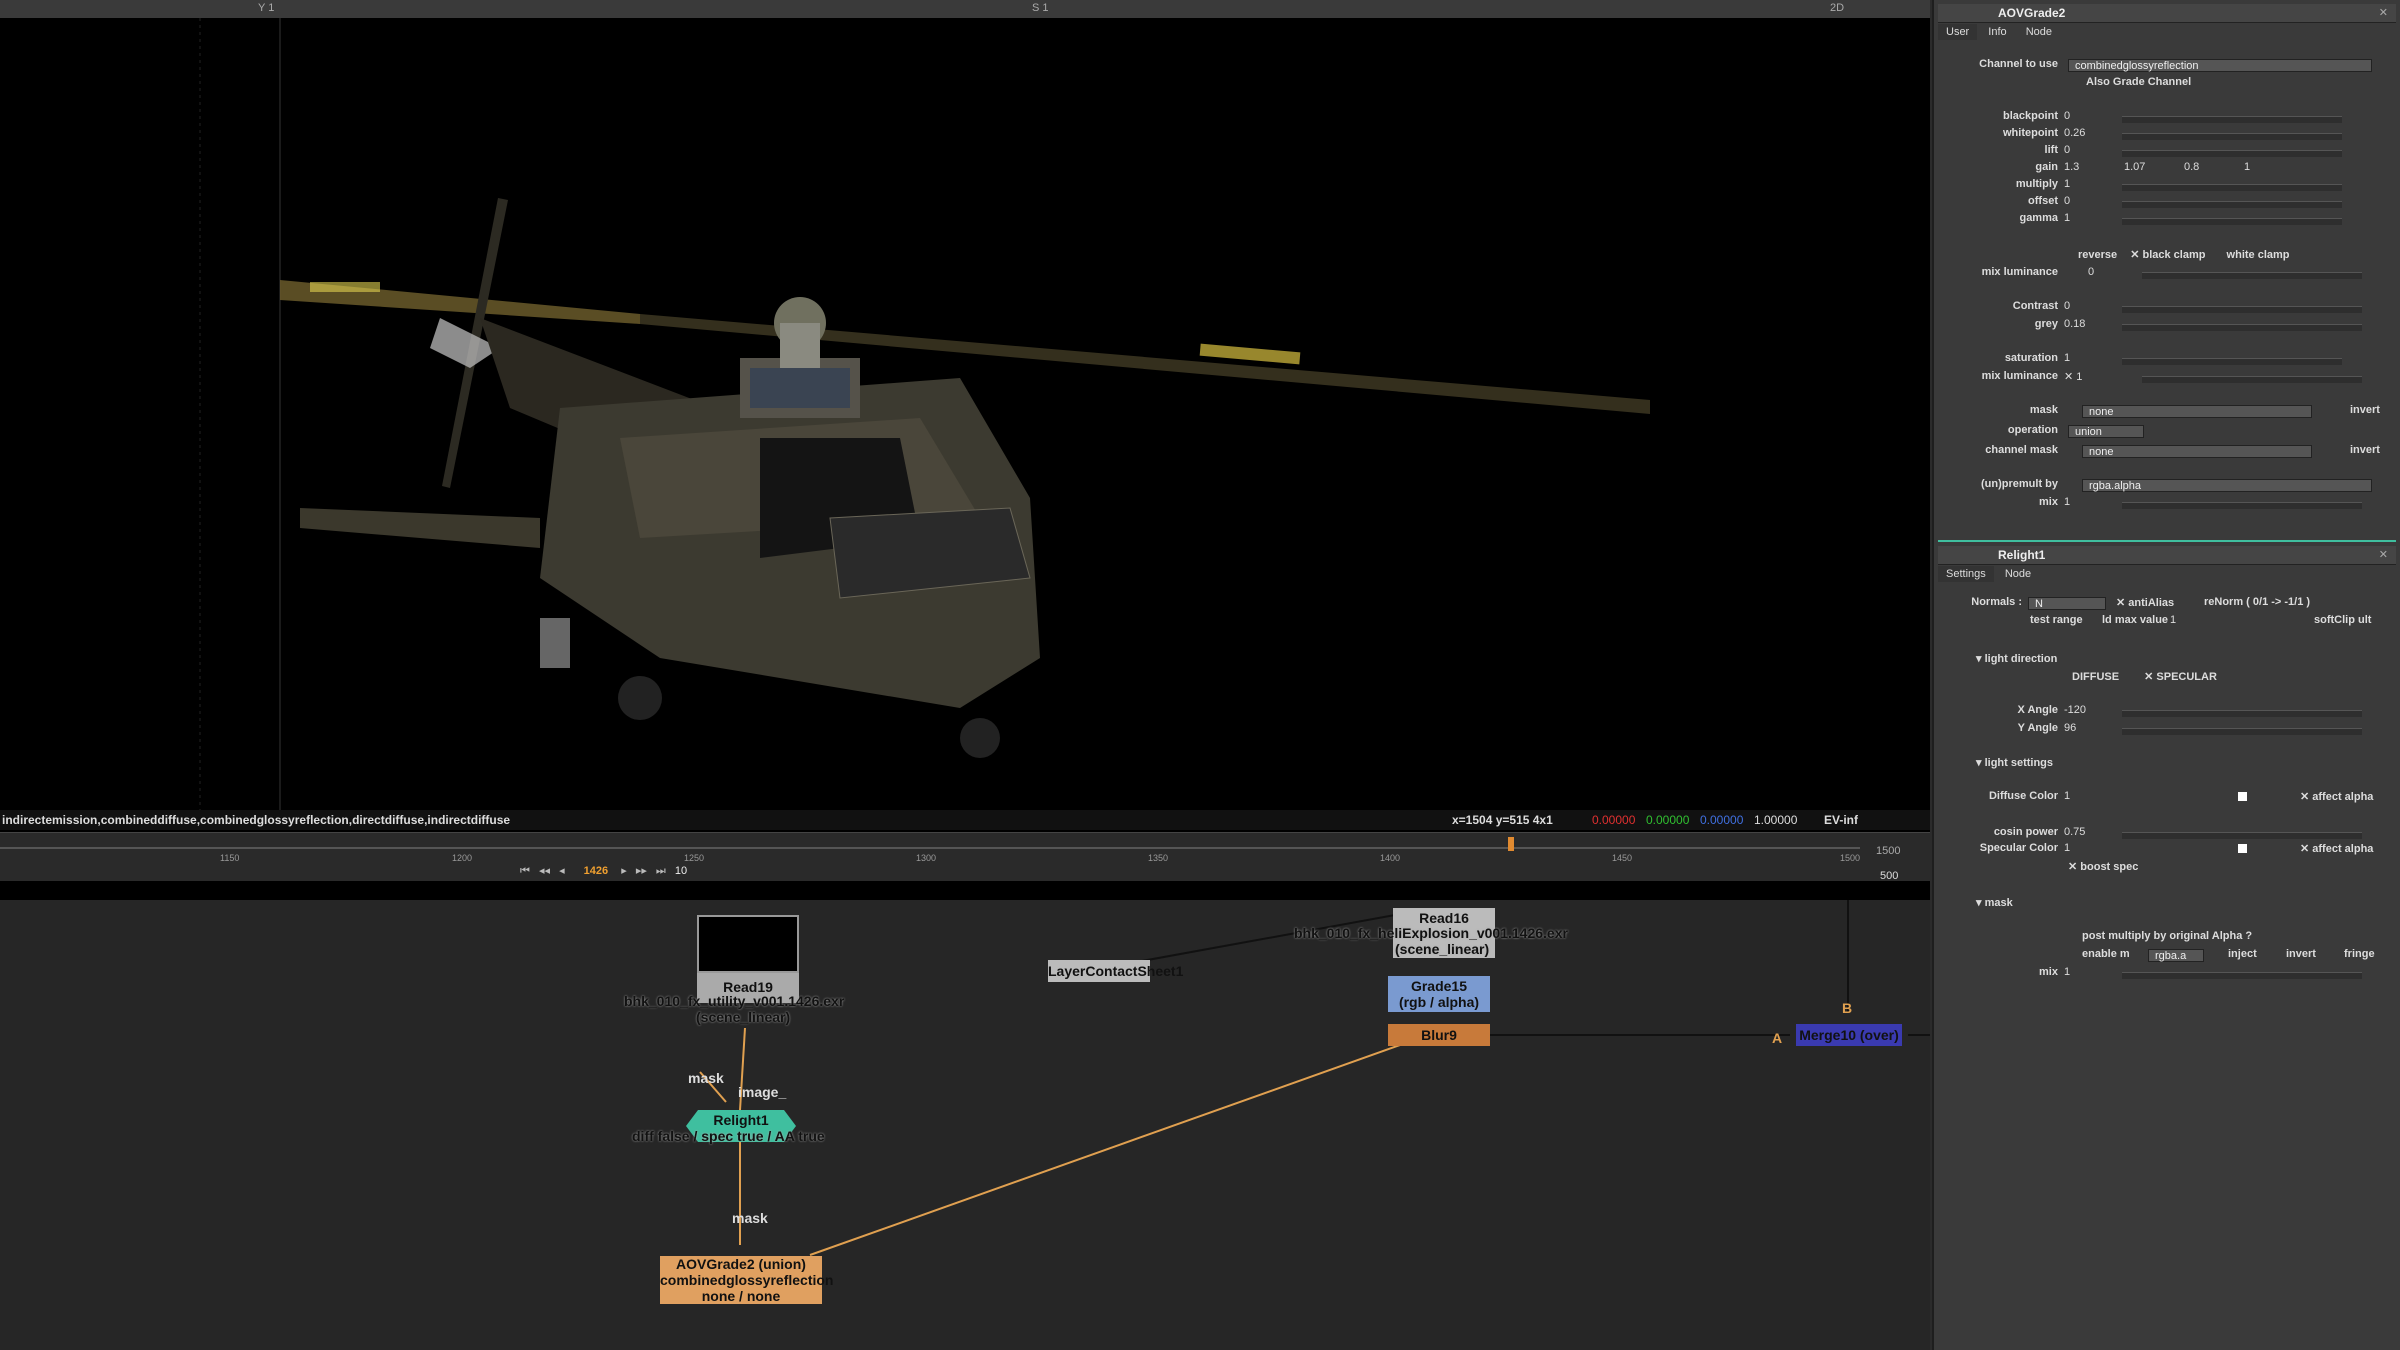 Image resolution: width=2400 pixels, height=1350 pixels. What do you see at coordinates (1439, 994) in the screenshot?
I see `grade15-node: Grade15 (rgb / alpha)` at bounding box center [1439, 994].